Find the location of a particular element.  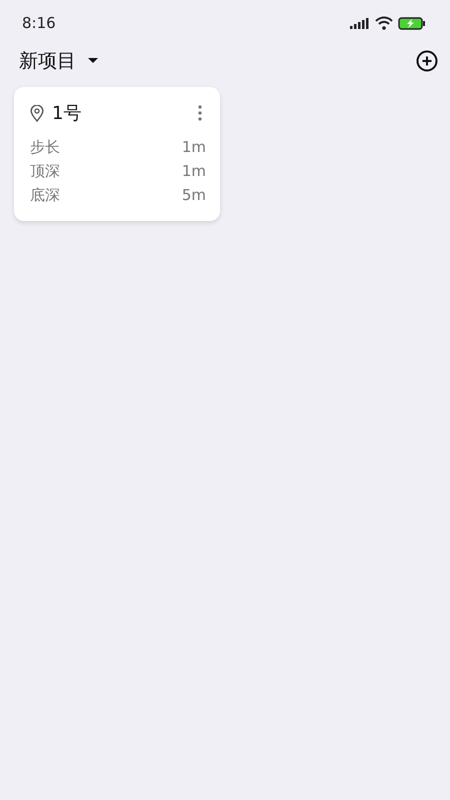

field-label: 顶深 is located at coordinates (45, 171).